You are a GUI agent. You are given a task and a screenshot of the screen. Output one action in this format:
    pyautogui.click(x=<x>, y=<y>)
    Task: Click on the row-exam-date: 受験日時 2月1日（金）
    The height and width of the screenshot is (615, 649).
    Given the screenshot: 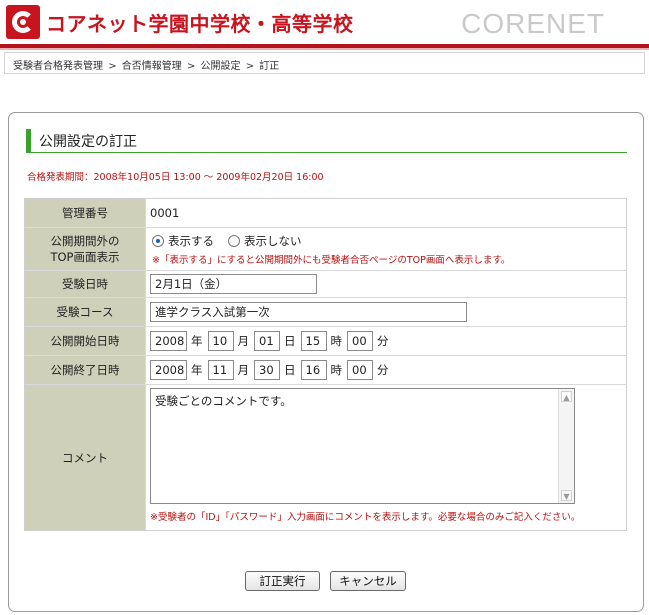 What is the action you would take?
    pyautogui.click(x=325, y=284)
    